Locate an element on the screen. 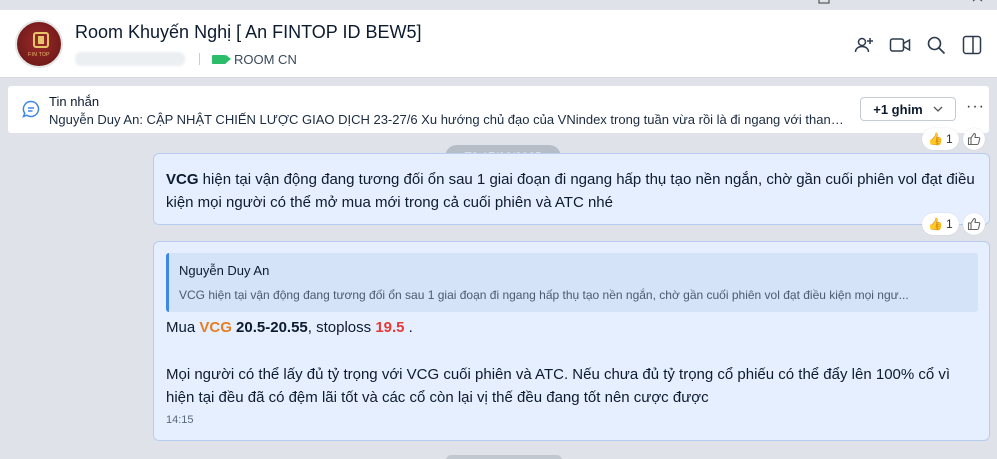 The image size is (997, 459). room-tag-label: ROOM CN is located at coordinates (265, 59).